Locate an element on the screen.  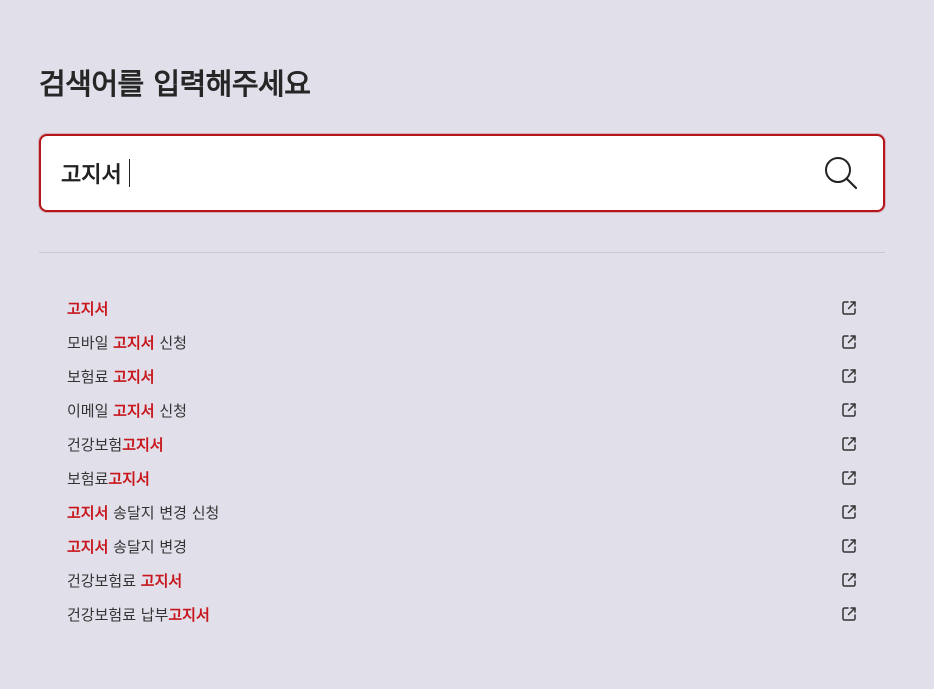
suggestion-item: 고지서 송달지 변경 신청 is located at coordinates (462, 512).